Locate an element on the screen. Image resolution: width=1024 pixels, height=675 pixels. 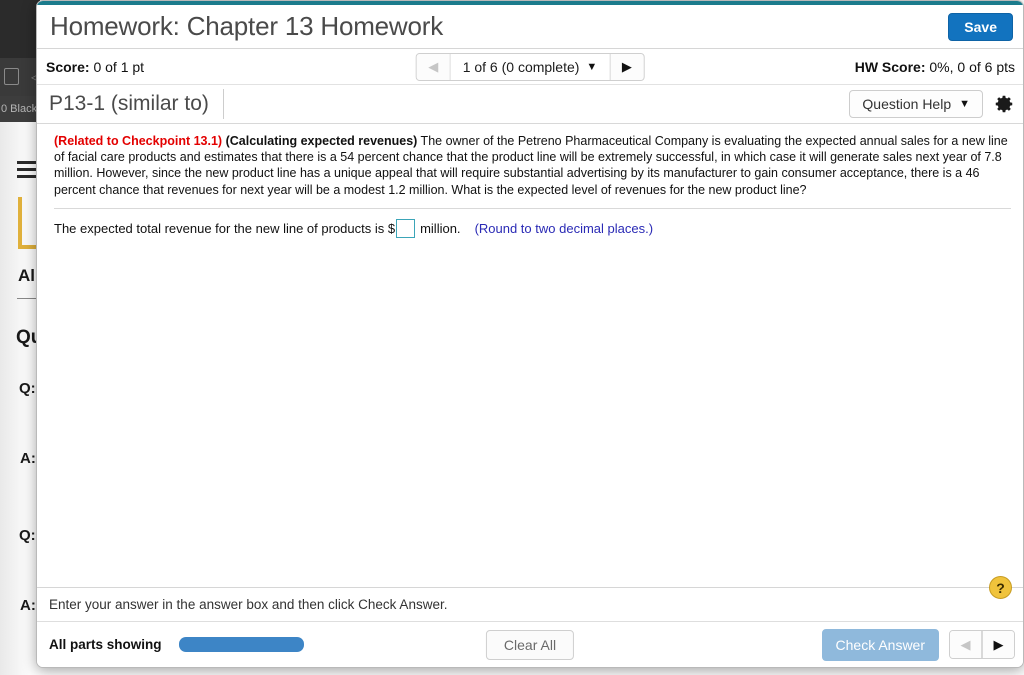
help-icon: ? is located at coordinates (1000, 587).